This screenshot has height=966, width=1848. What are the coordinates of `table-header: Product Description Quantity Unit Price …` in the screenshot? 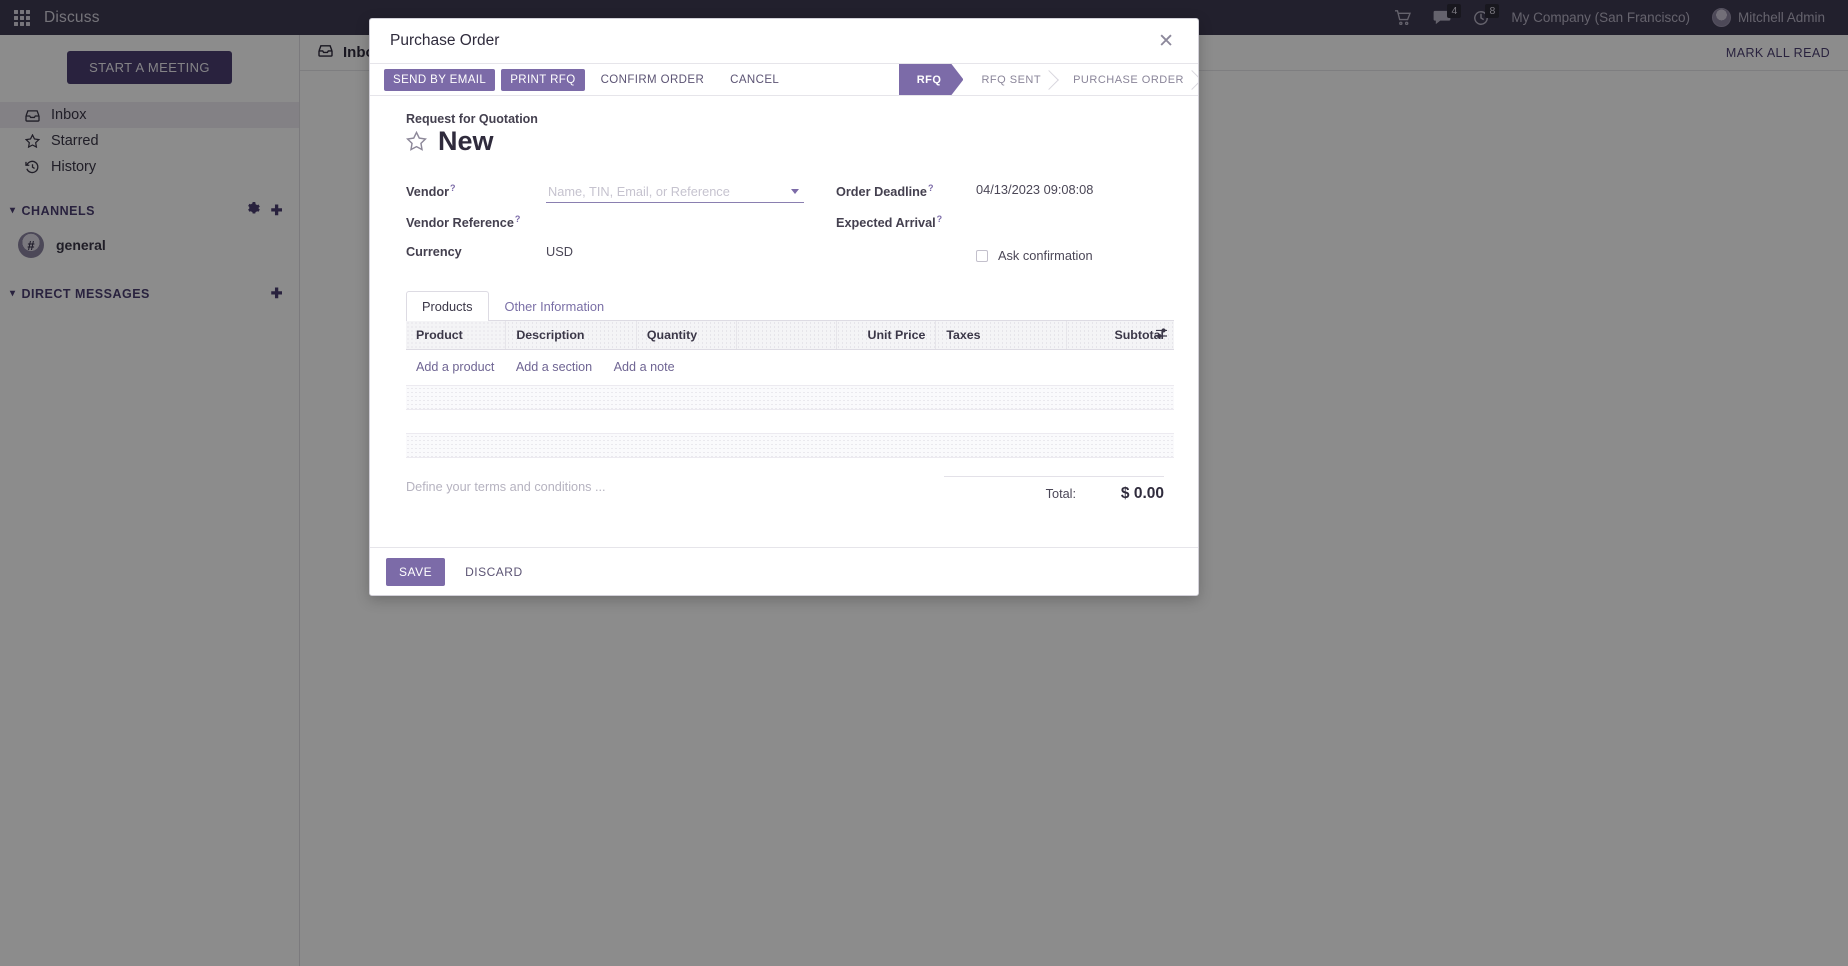 It's located at (790, 335).